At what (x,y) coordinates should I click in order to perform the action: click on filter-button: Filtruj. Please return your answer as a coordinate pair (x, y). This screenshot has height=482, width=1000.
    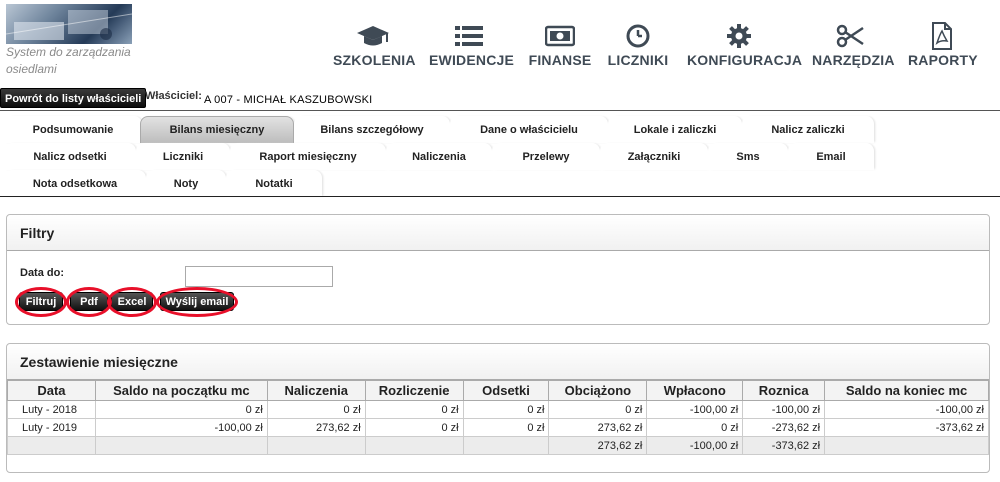
    Looking at the image, I should click on (41, 301).